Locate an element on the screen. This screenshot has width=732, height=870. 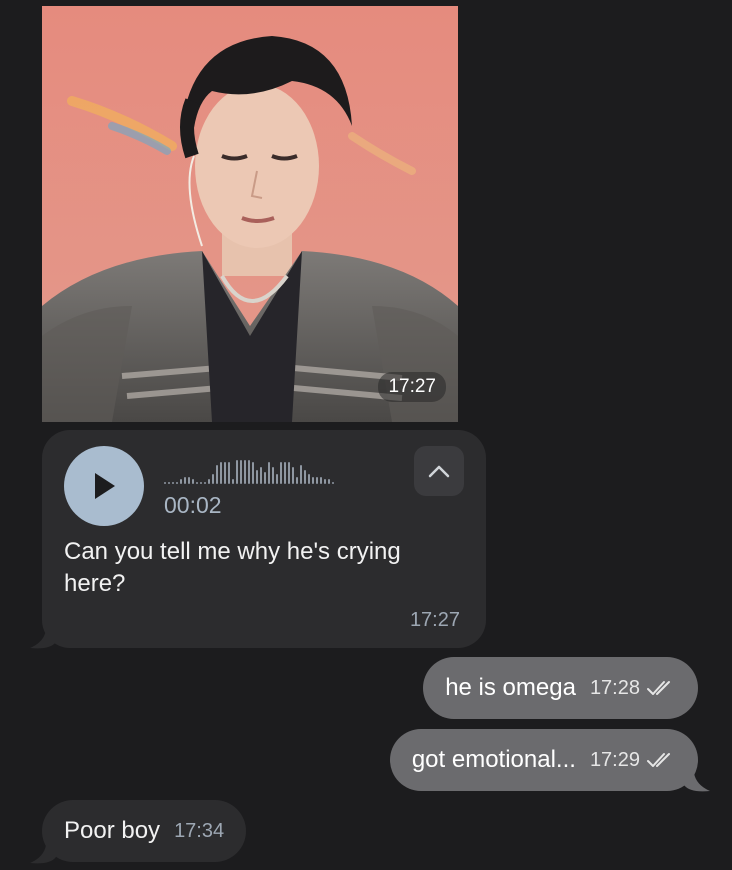
incoming-message: Poor boy 17:34 is located at coordinates (144, 831).